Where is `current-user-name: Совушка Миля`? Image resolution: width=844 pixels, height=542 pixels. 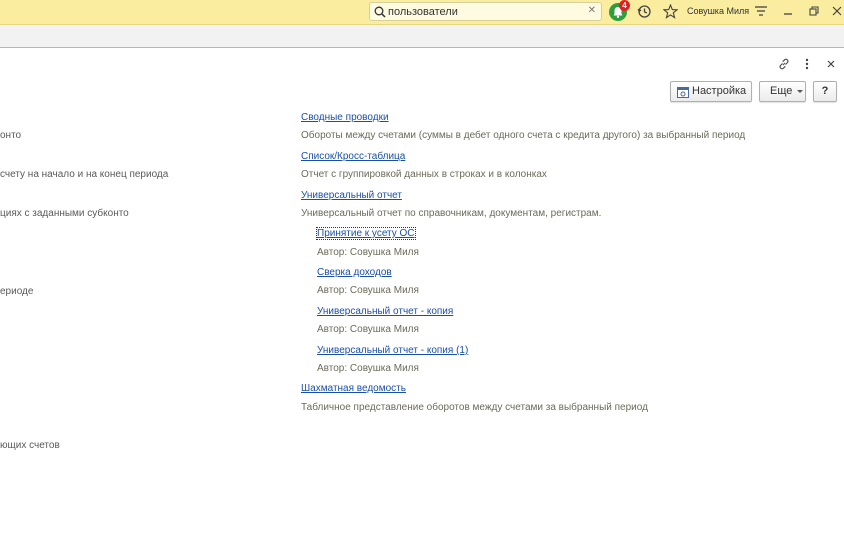 current-user-name: Совушка Миля is located at coordinates (718, 11).